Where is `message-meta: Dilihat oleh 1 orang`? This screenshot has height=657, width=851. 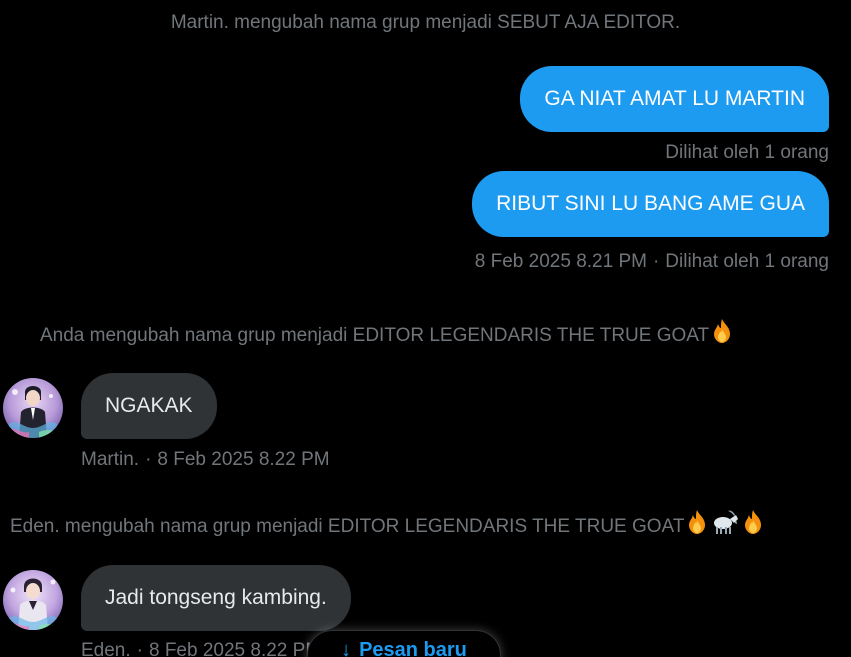 message-meta: Dilihat oleh 1 orang is located at coordinates (747, 153).